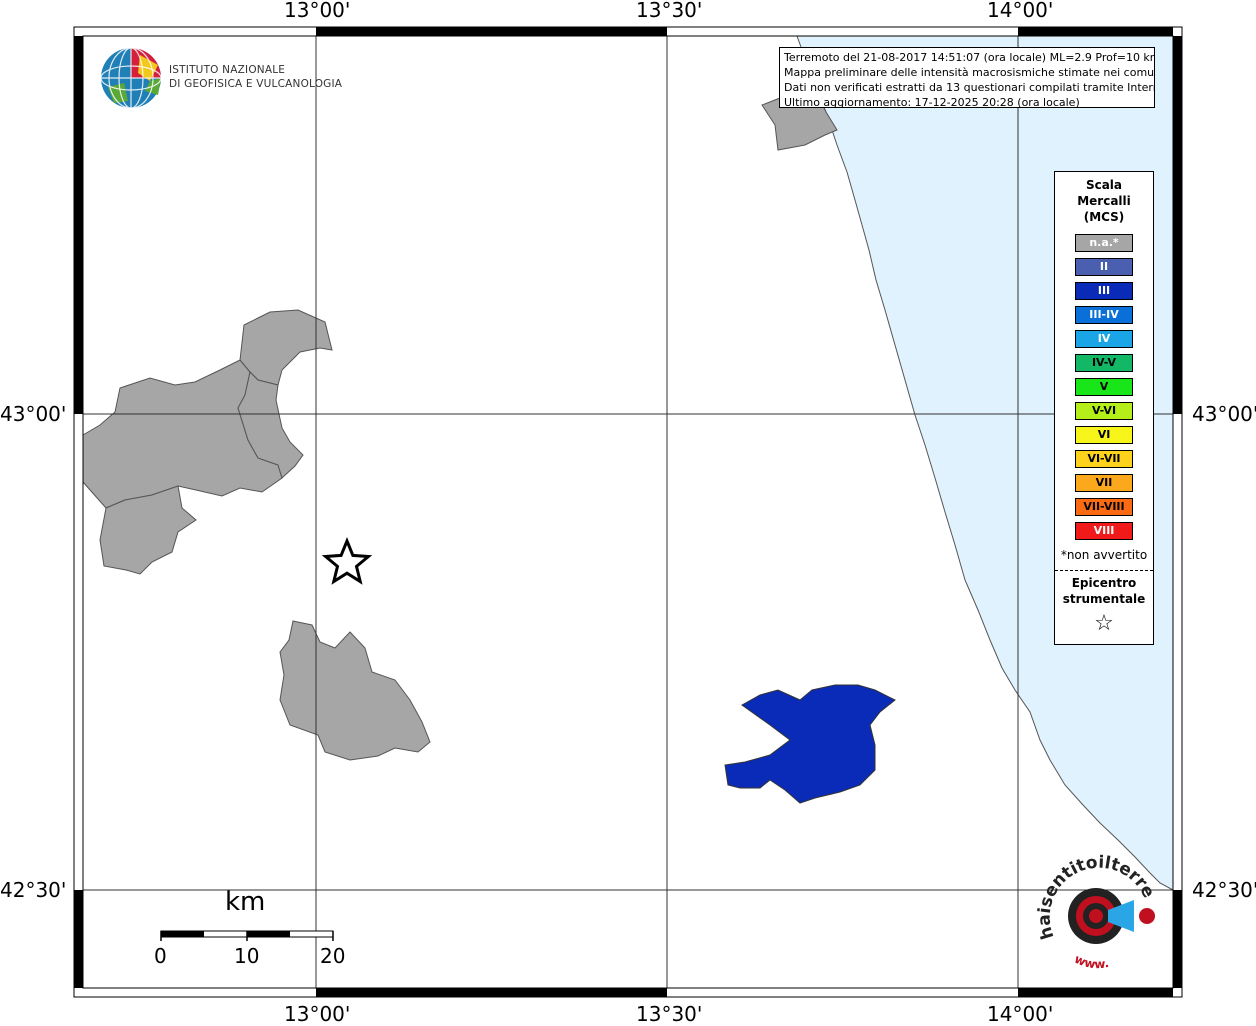  I want to click on legend-item-3: III-IV, so click(1104, 315).